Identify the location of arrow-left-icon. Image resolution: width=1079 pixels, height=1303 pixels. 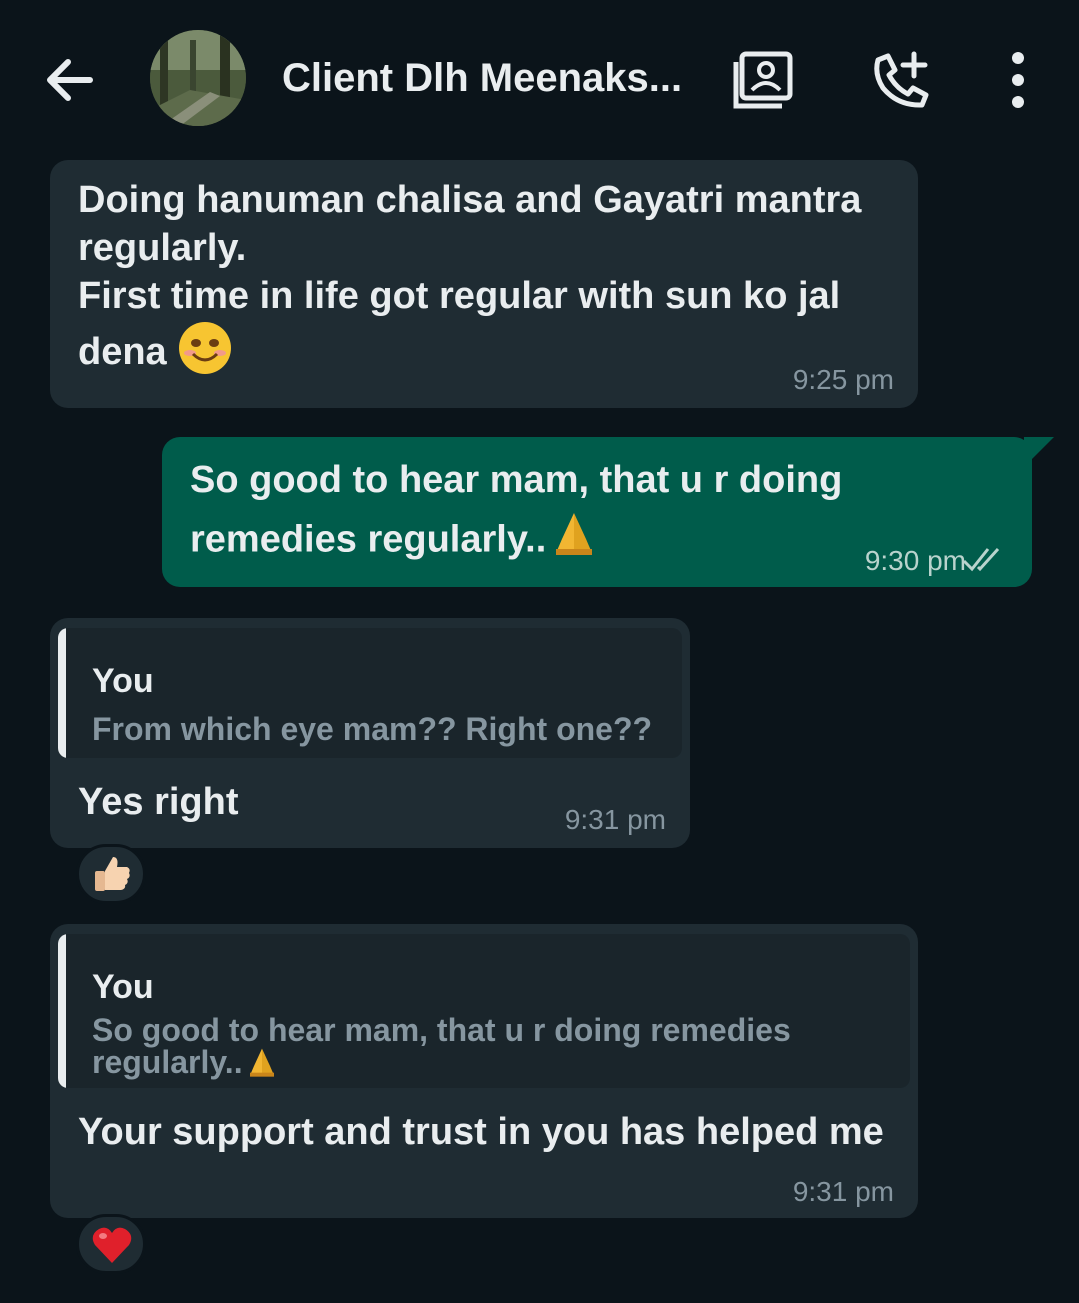
(70, 80).